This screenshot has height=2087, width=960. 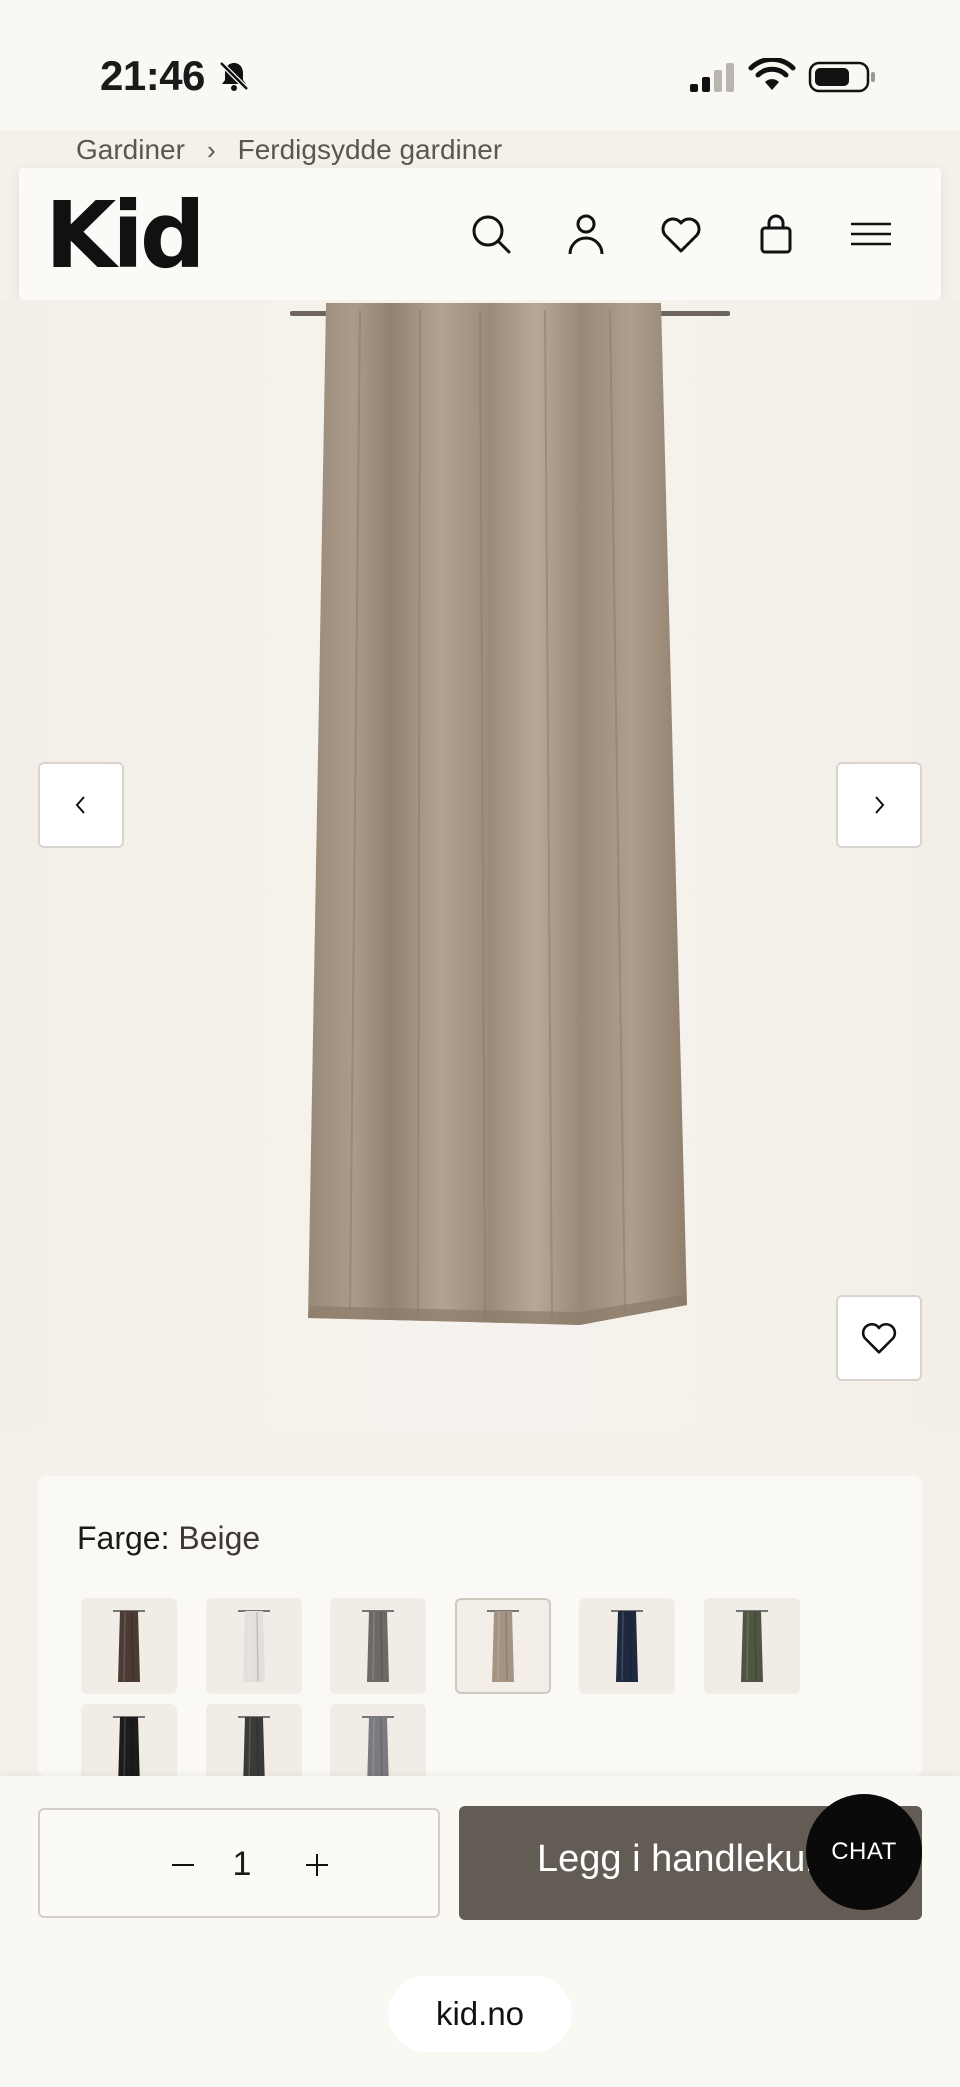 I want to click on plus-icon, so click(x=317, y=1865).